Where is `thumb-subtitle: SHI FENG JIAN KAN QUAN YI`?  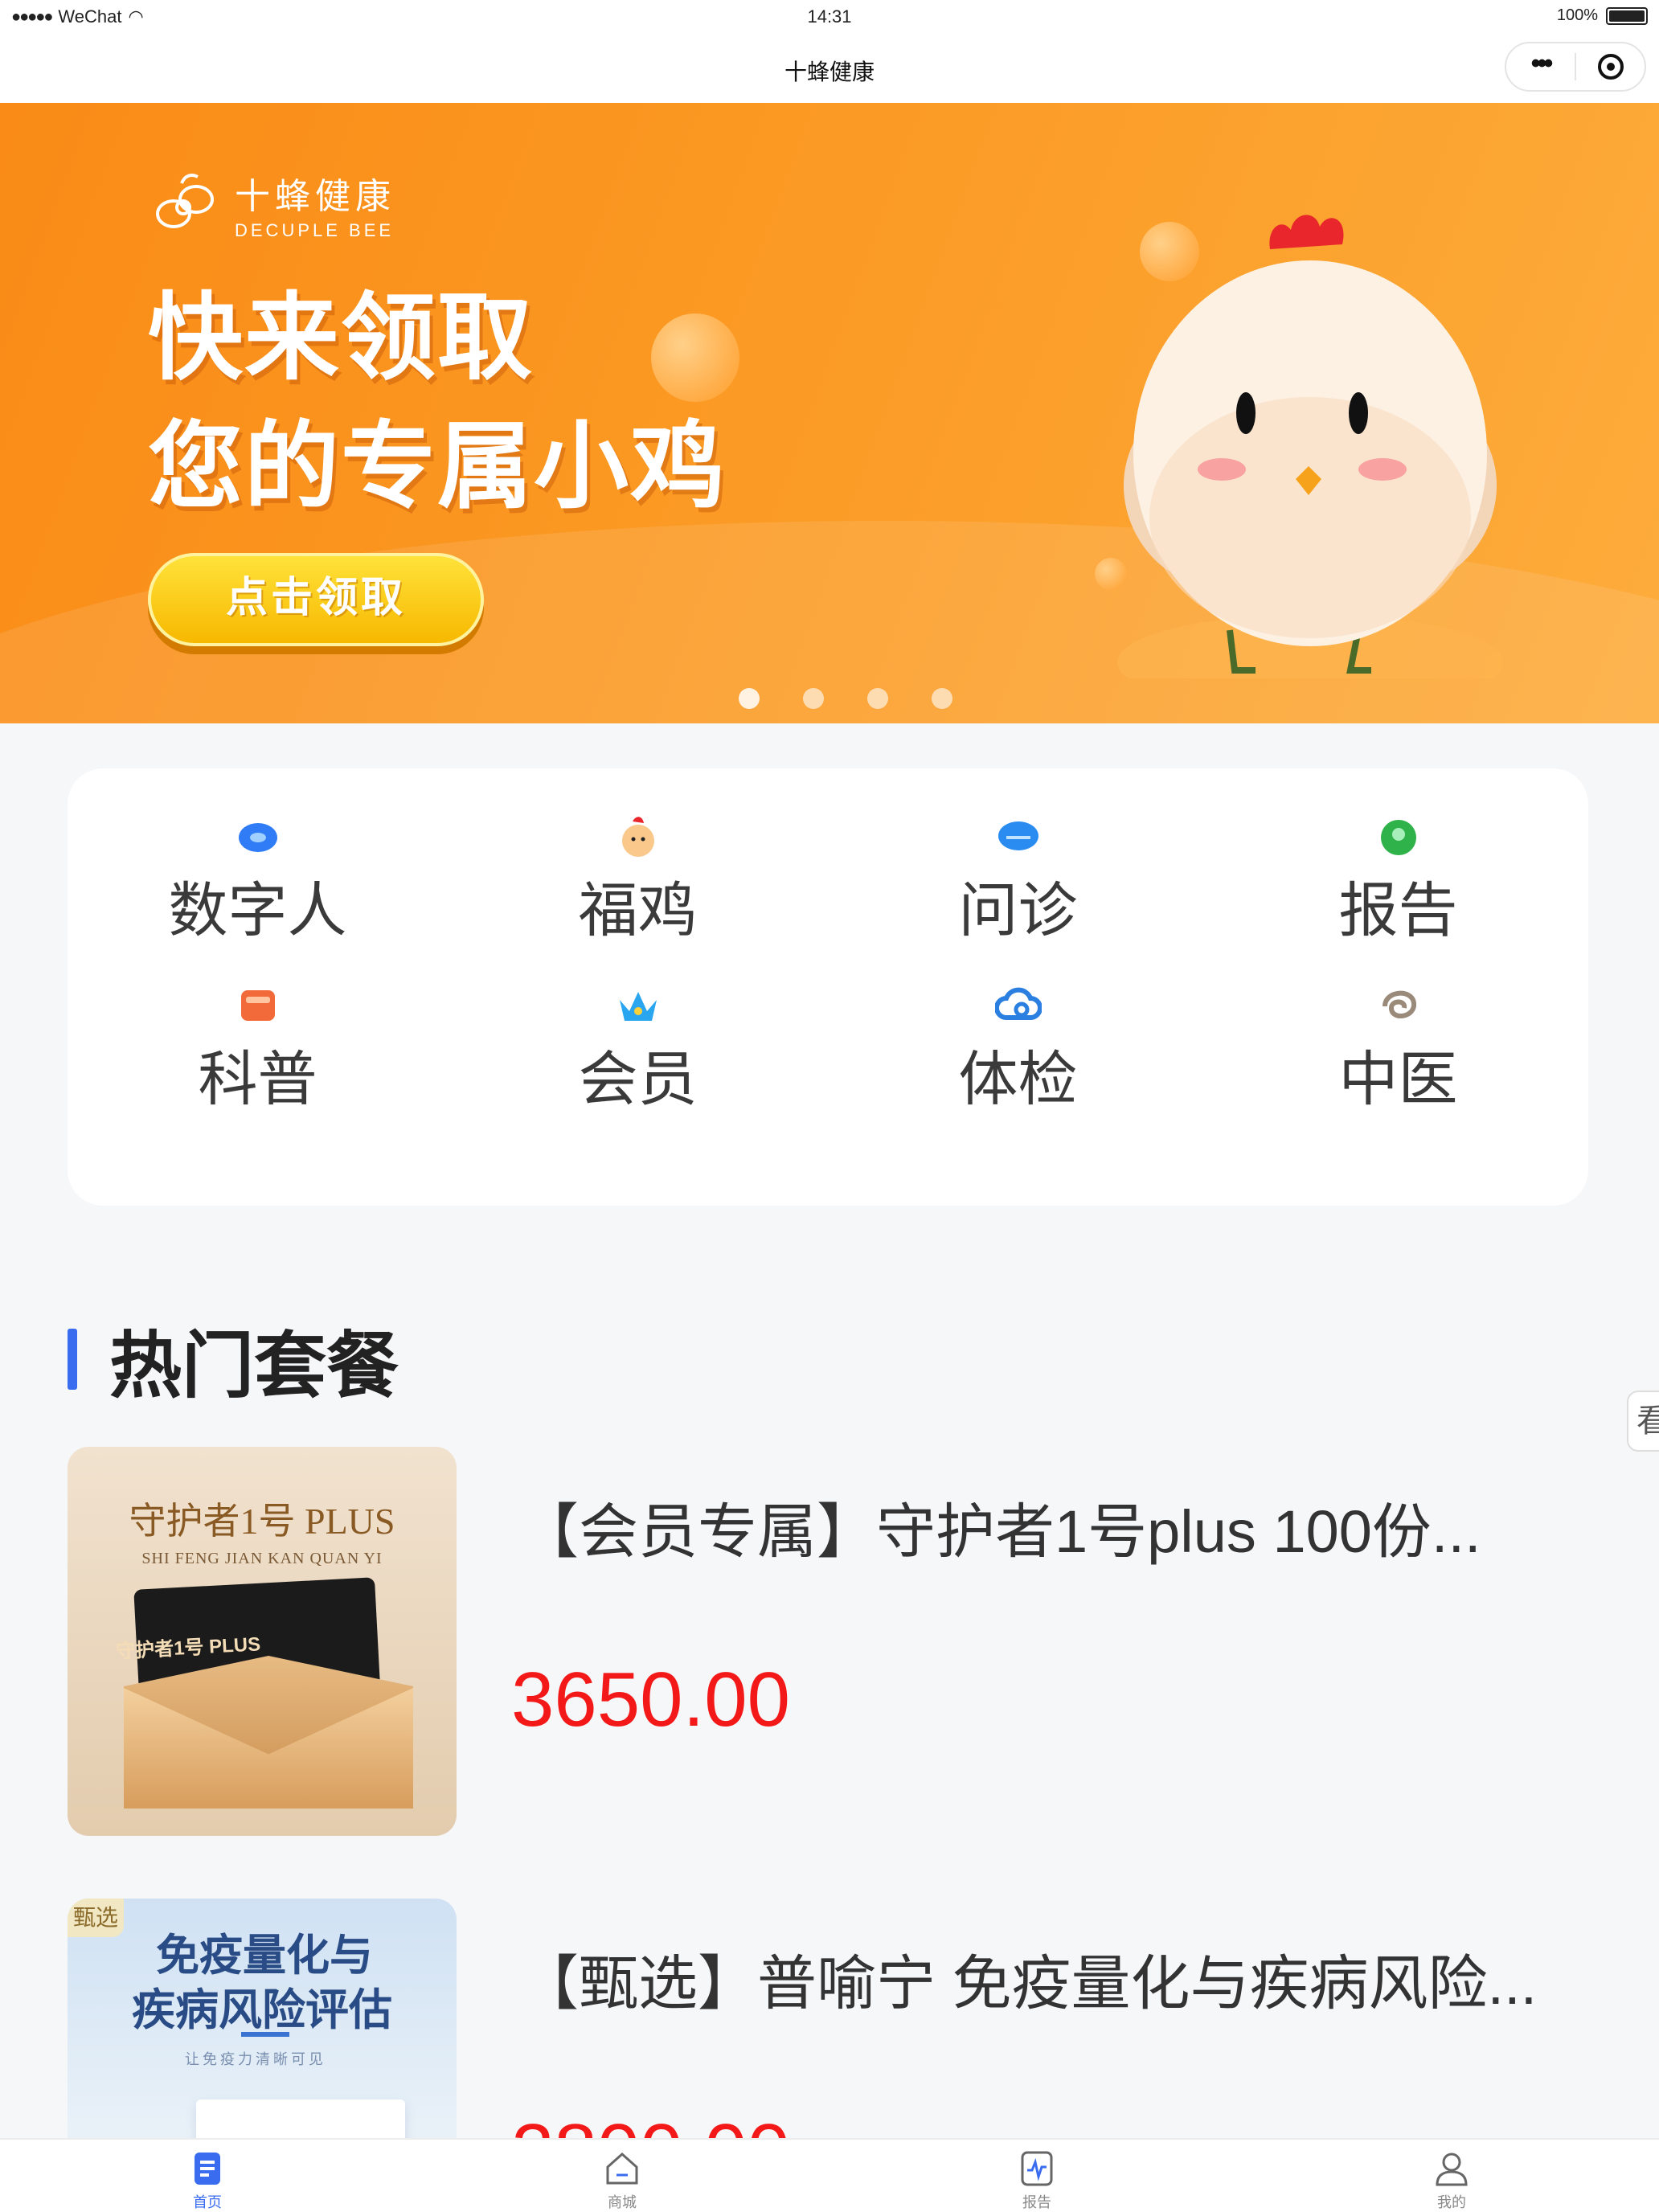
thumb-subtitle: SHI FENG JIAN KAN QUAN YI is located at coordinates (262, 1558).